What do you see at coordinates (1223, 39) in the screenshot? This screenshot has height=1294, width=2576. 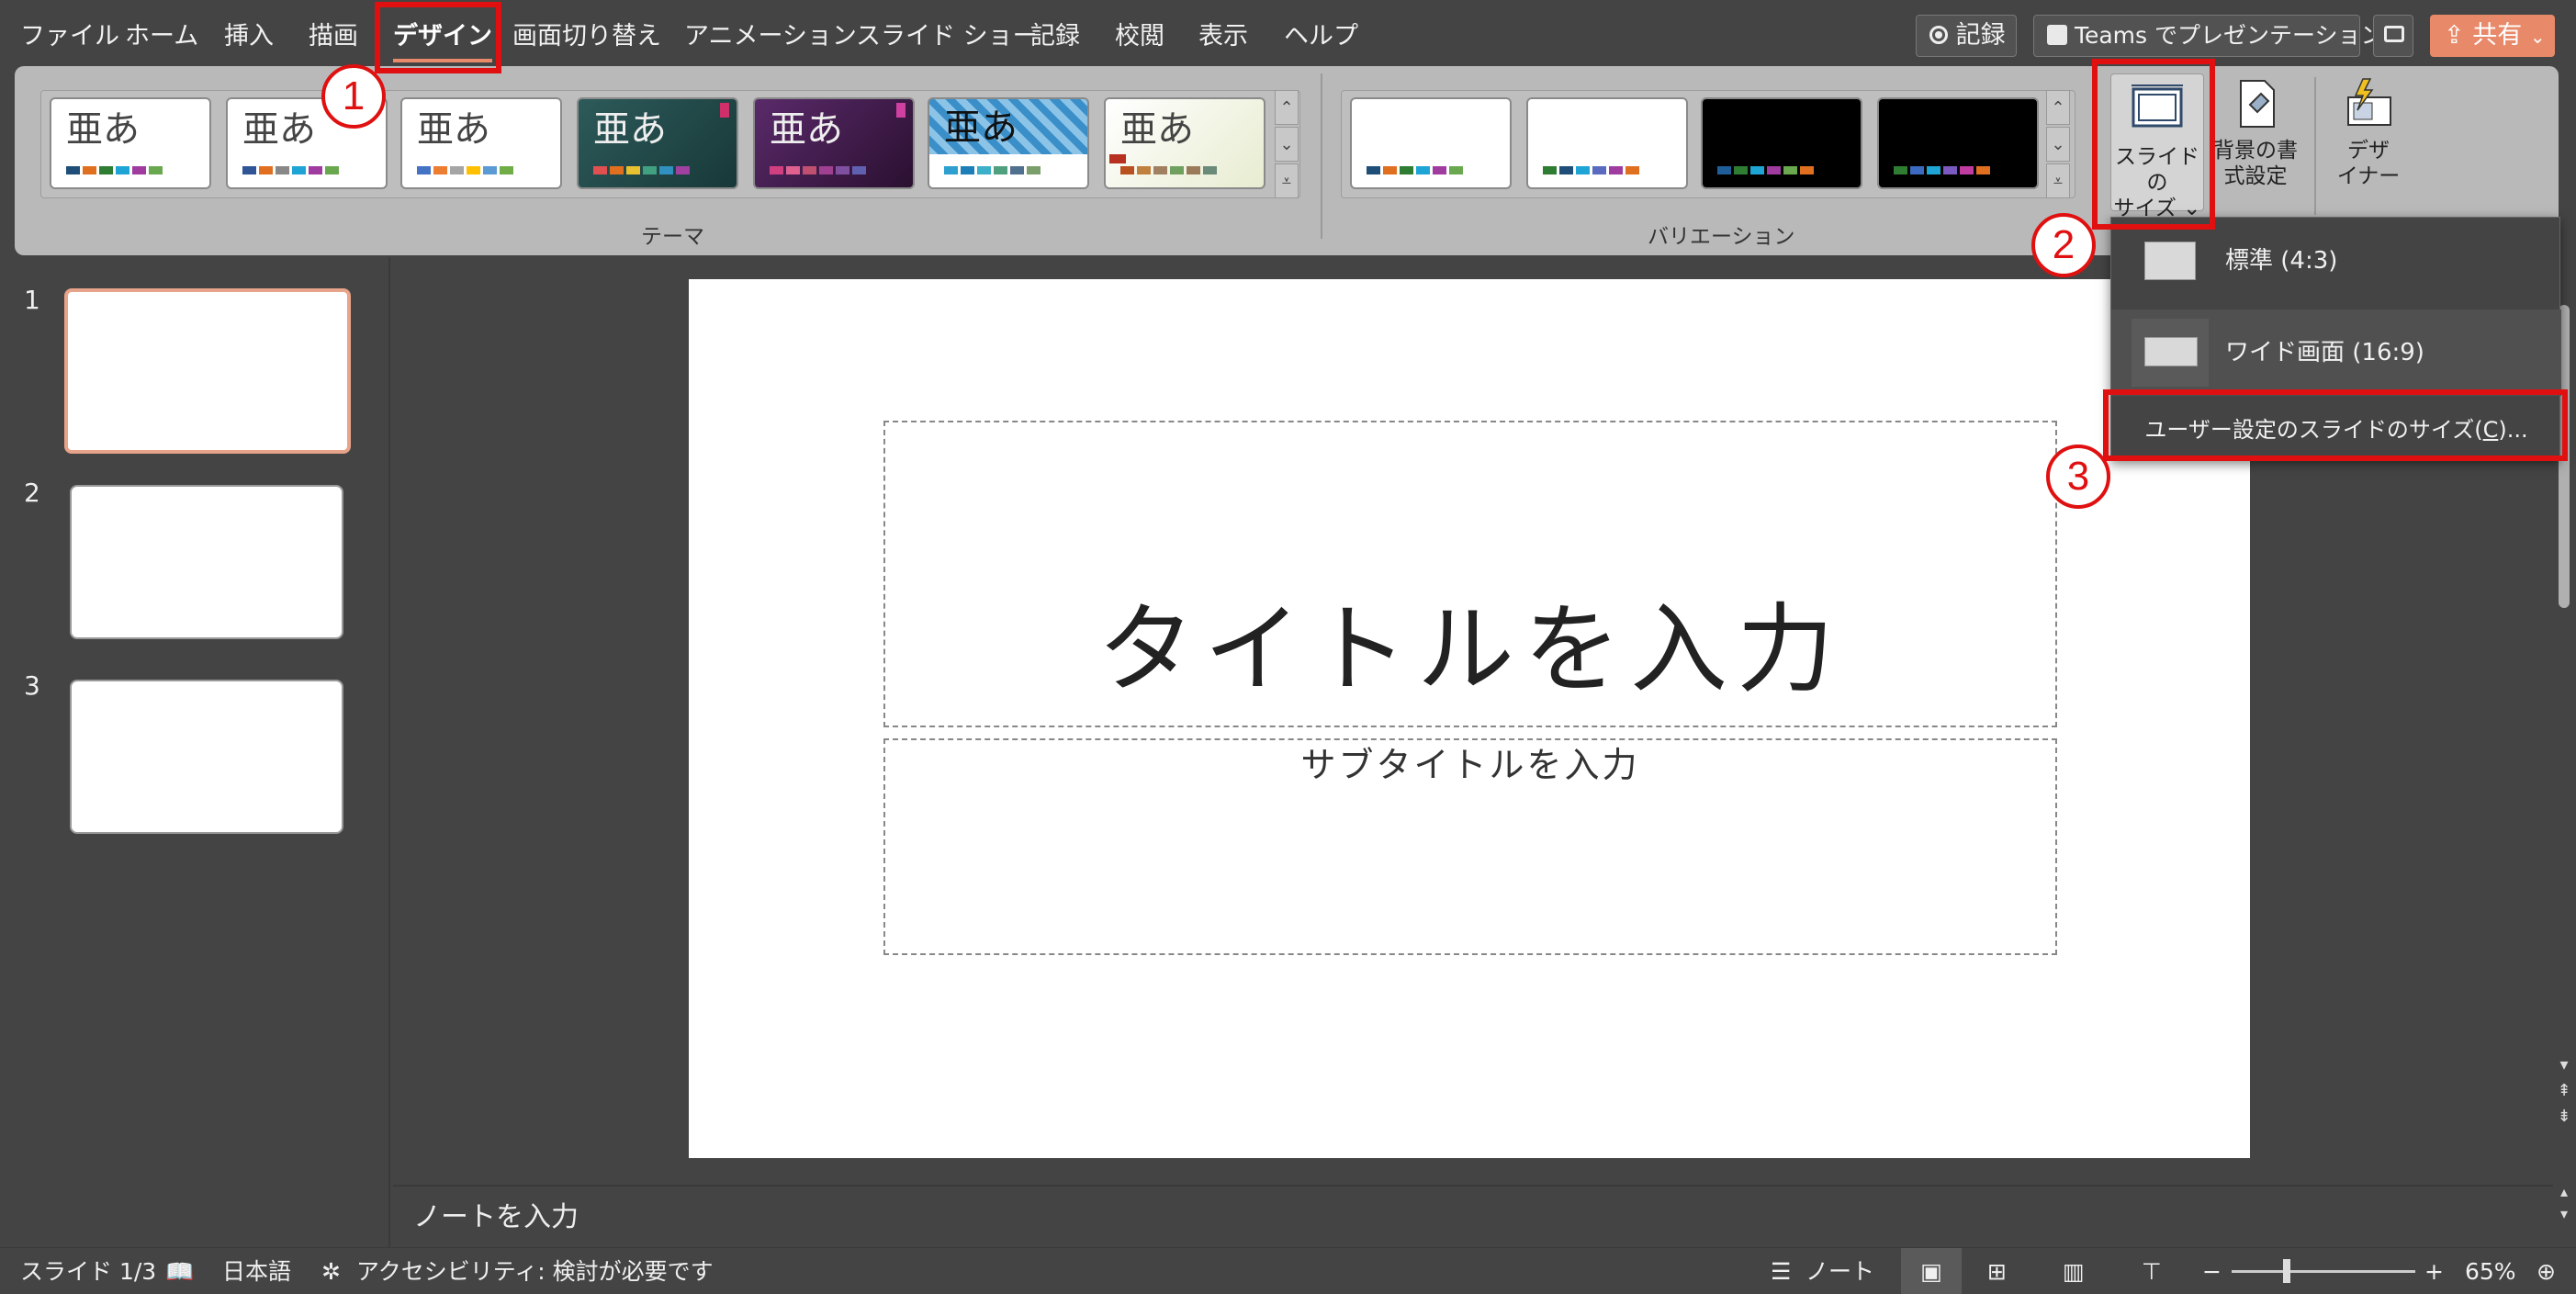 I see `tab-view: 表示` at bounding box center [1223, 39].